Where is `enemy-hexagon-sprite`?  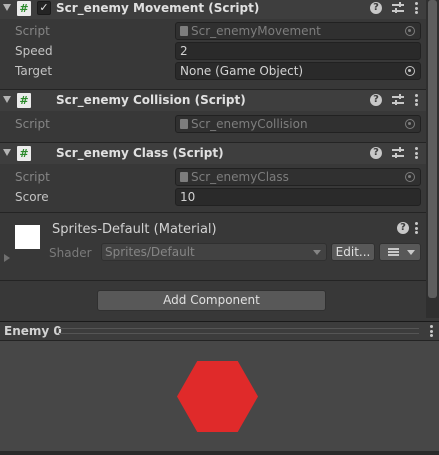
enemy-hexagon-sprite is located at coordinates (217, 396).